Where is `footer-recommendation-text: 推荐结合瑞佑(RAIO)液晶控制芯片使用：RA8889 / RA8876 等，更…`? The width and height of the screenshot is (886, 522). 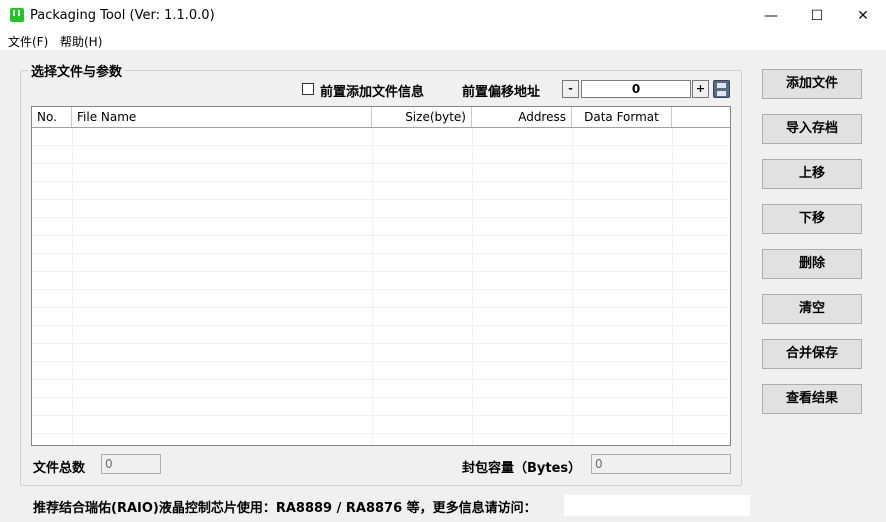 footer-recommendation-text: 推荐结合瑞佑(RAIO)液晶控制芯片使用：RA8889 / RA8876 等，更… is located at coordinates (285, 508).